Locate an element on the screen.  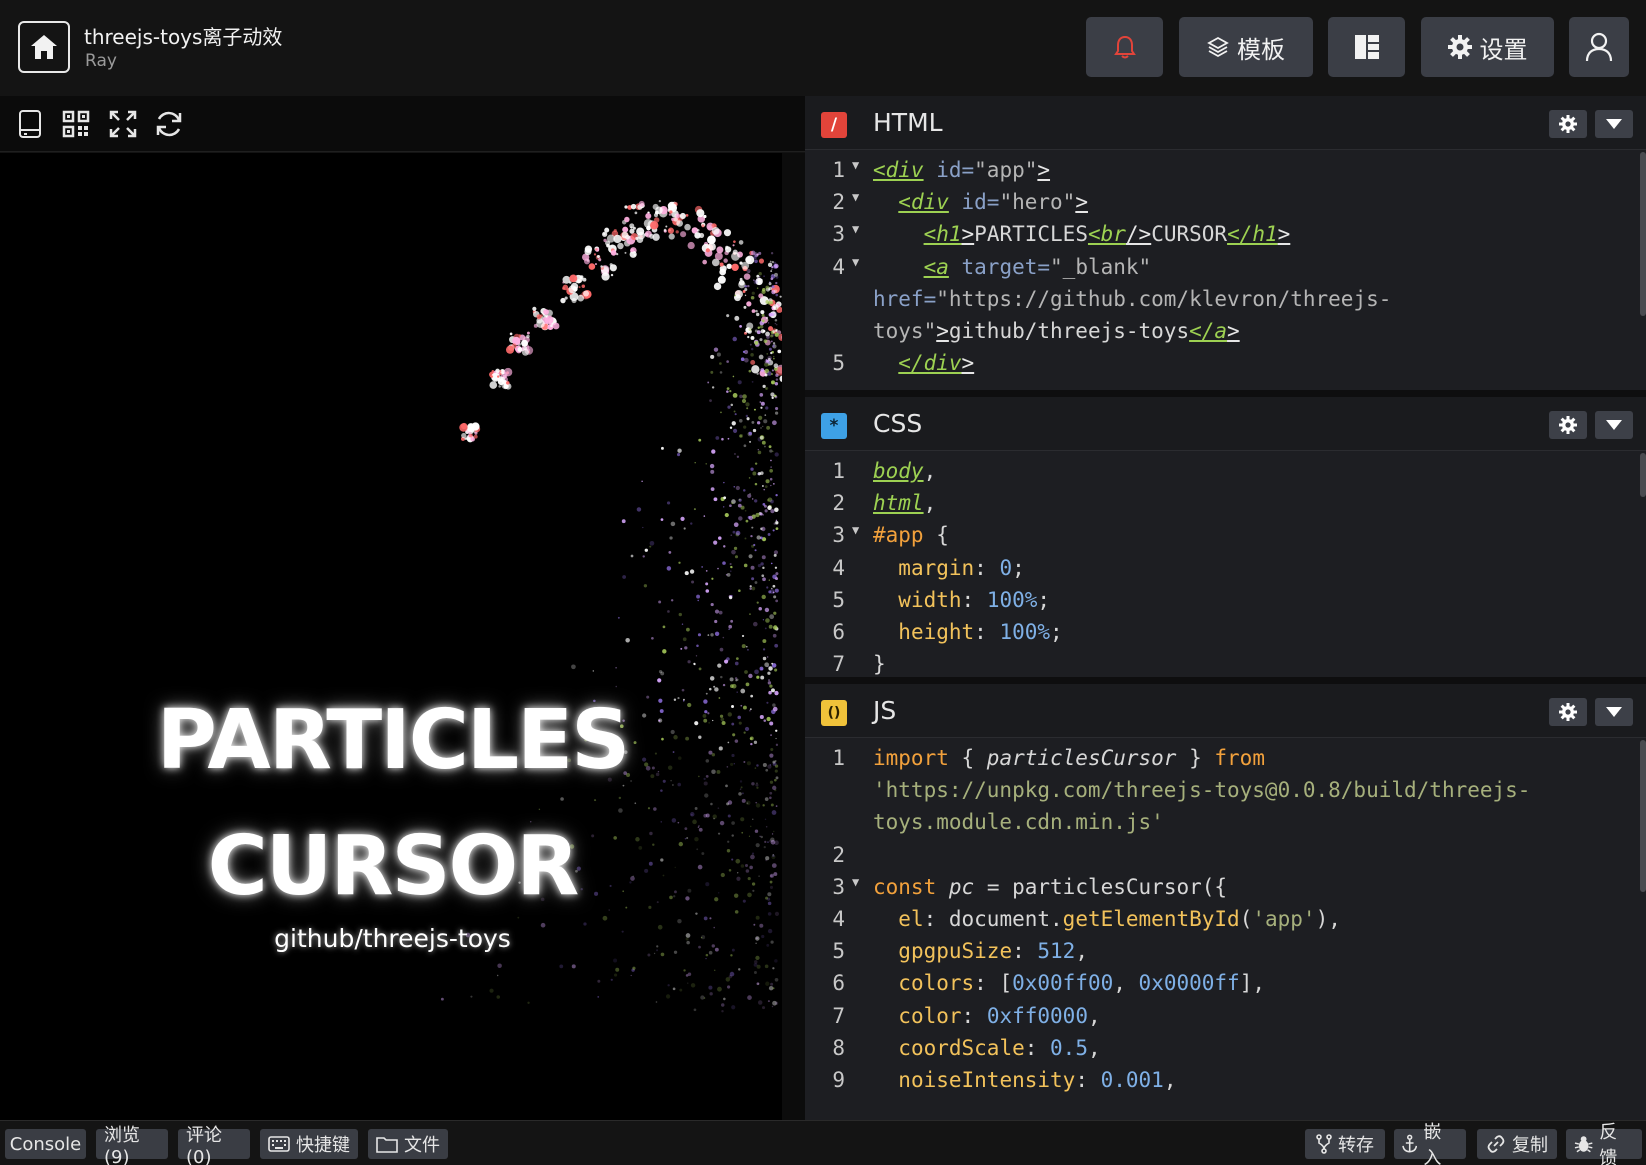
code-line: 4 ▼ <a target="_blank" is located at coordinates (1222, 272).